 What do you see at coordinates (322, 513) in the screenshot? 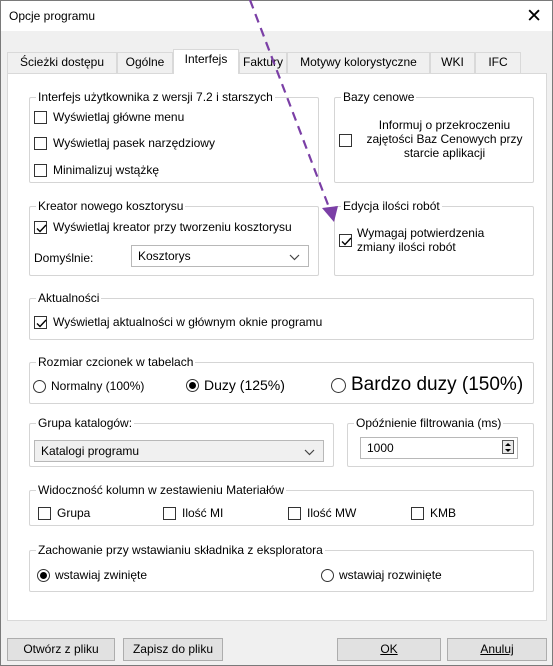
I see `column-ilosc-mw-checkbox: Ilość MW` at bounding box center [322, 513].